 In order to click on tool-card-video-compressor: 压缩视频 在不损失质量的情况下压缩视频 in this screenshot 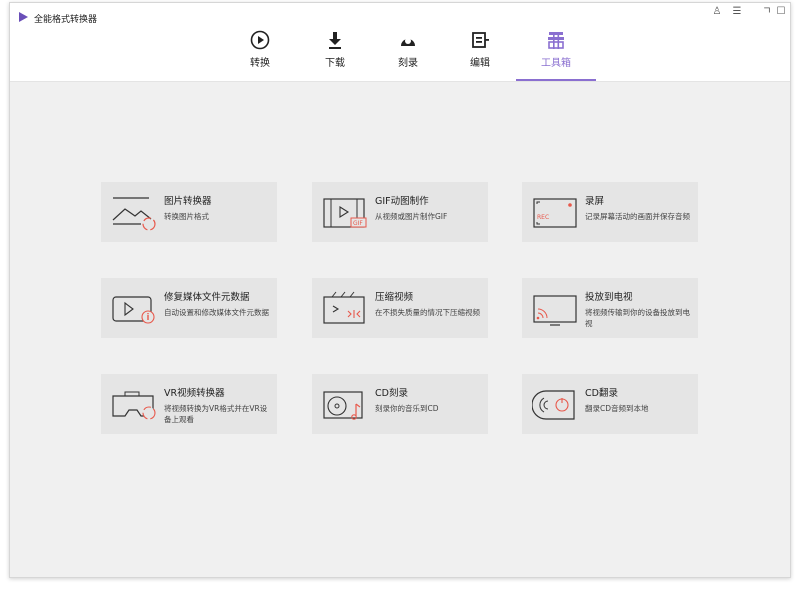, I will do `click(400, 308)`.